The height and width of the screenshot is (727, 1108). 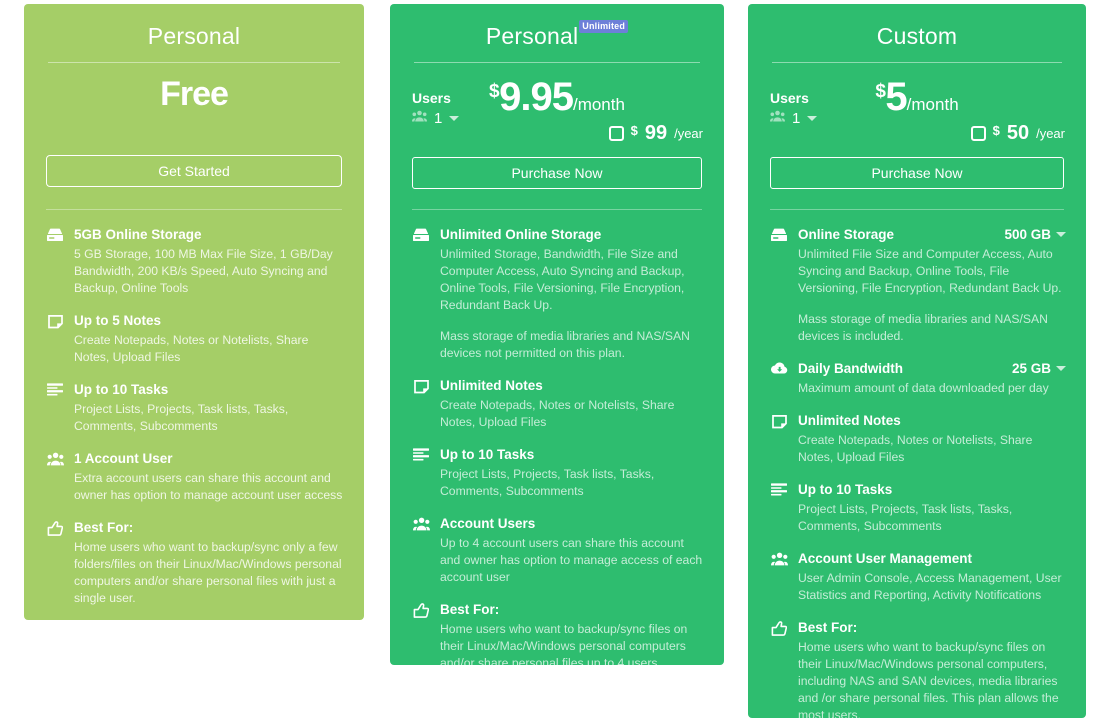 What do you see at coordinates (777, 118) in the screenshot?
I see `users-group-icon` at bounding box center [777, 118].